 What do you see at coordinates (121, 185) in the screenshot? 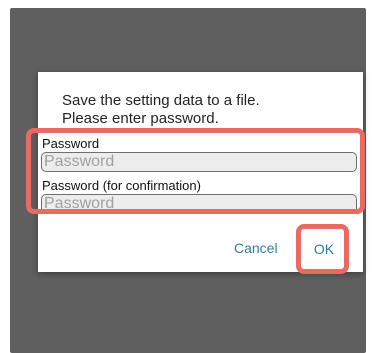
I see `password-confirmation-label: Password (for confirmation)` at bounding box center [121, 185].